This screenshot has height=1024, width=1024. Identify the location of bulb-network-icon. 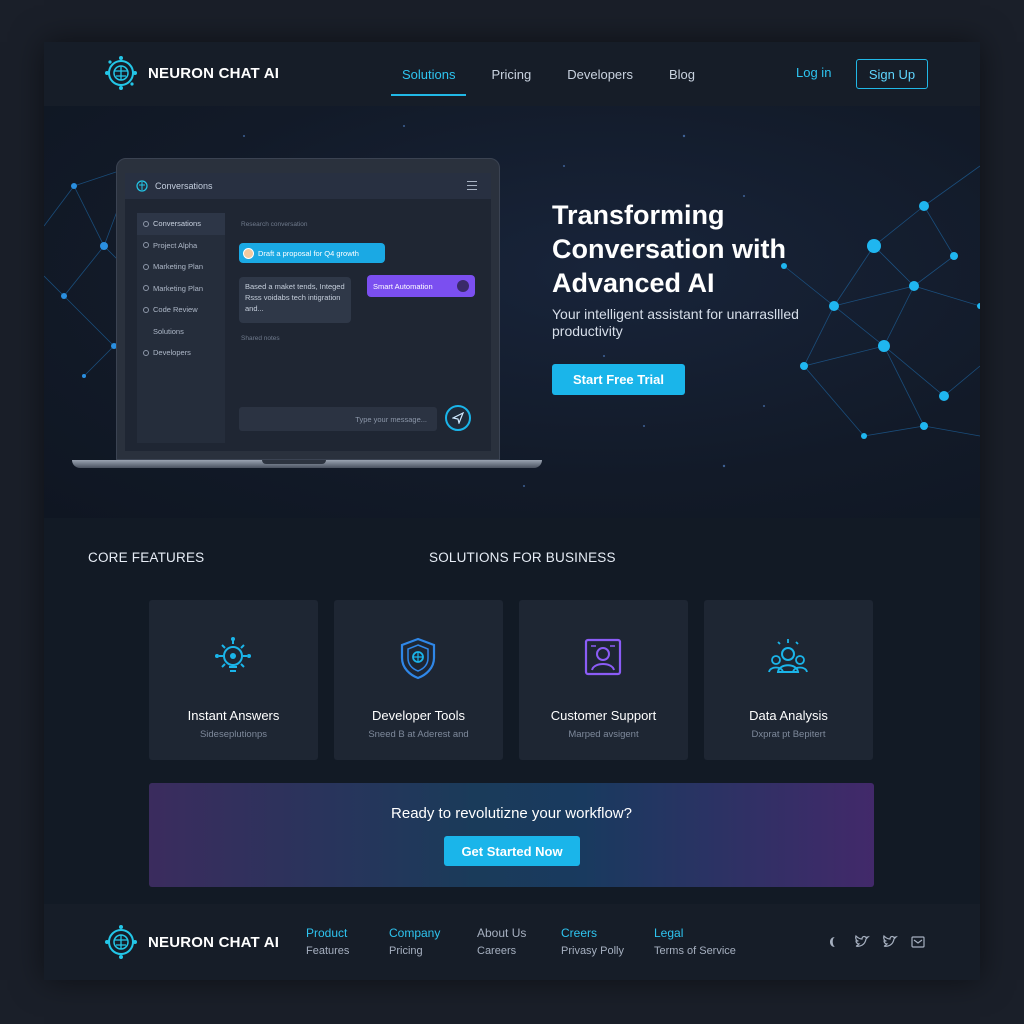
(233, 654).